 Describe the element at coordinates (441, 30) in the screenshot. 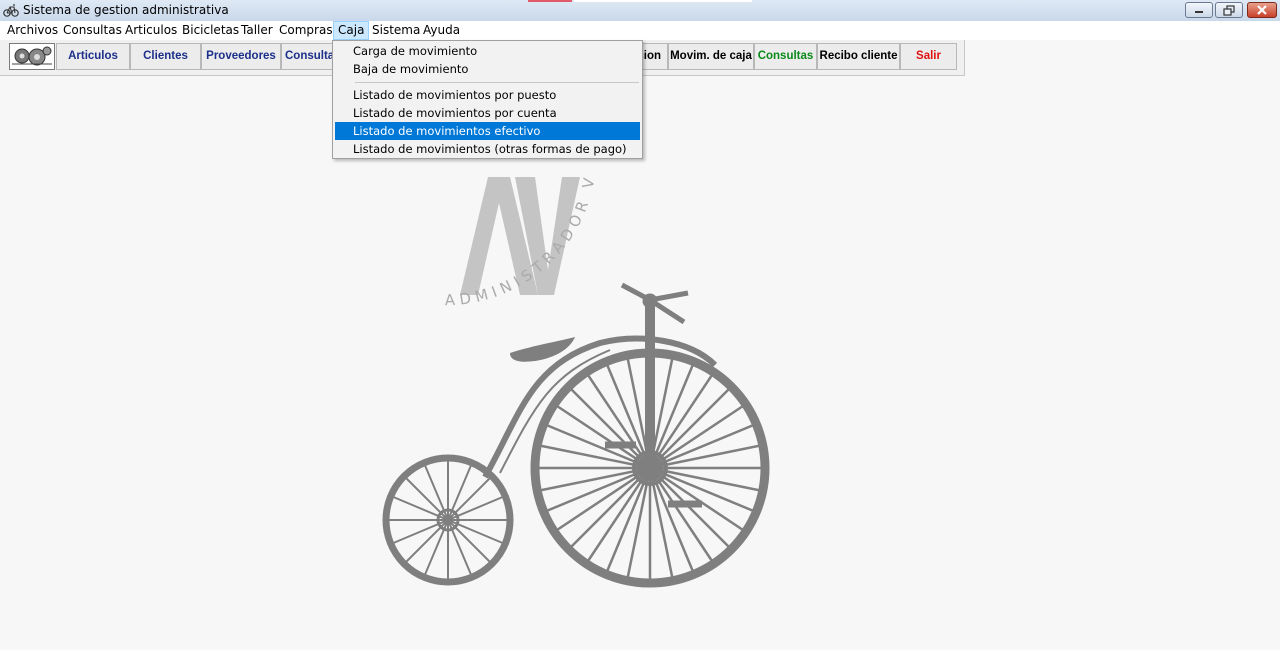

I see `menu-ayuda: Ayuda` at that location.